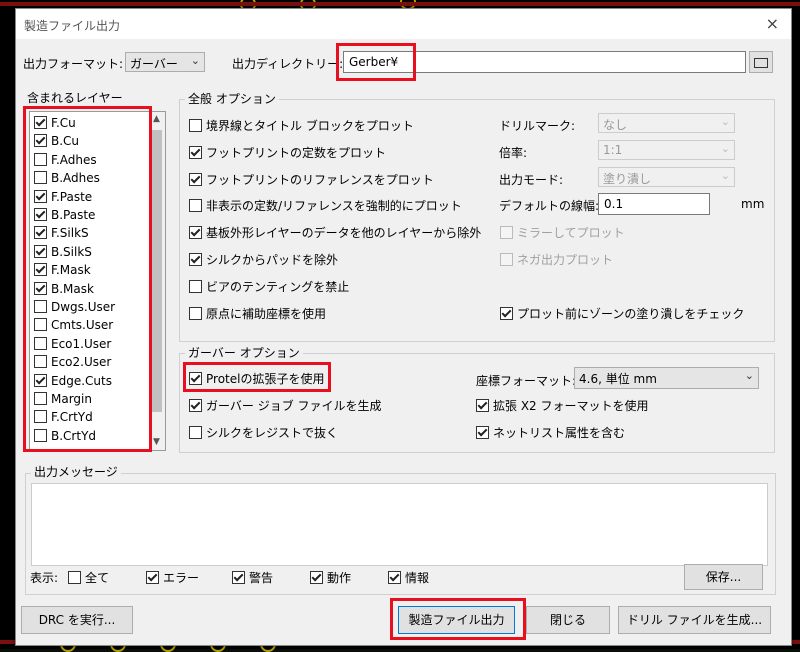 This screenshot has height=652, width=800. I want to click on layer-name: F.Mask, so click(71, 270).